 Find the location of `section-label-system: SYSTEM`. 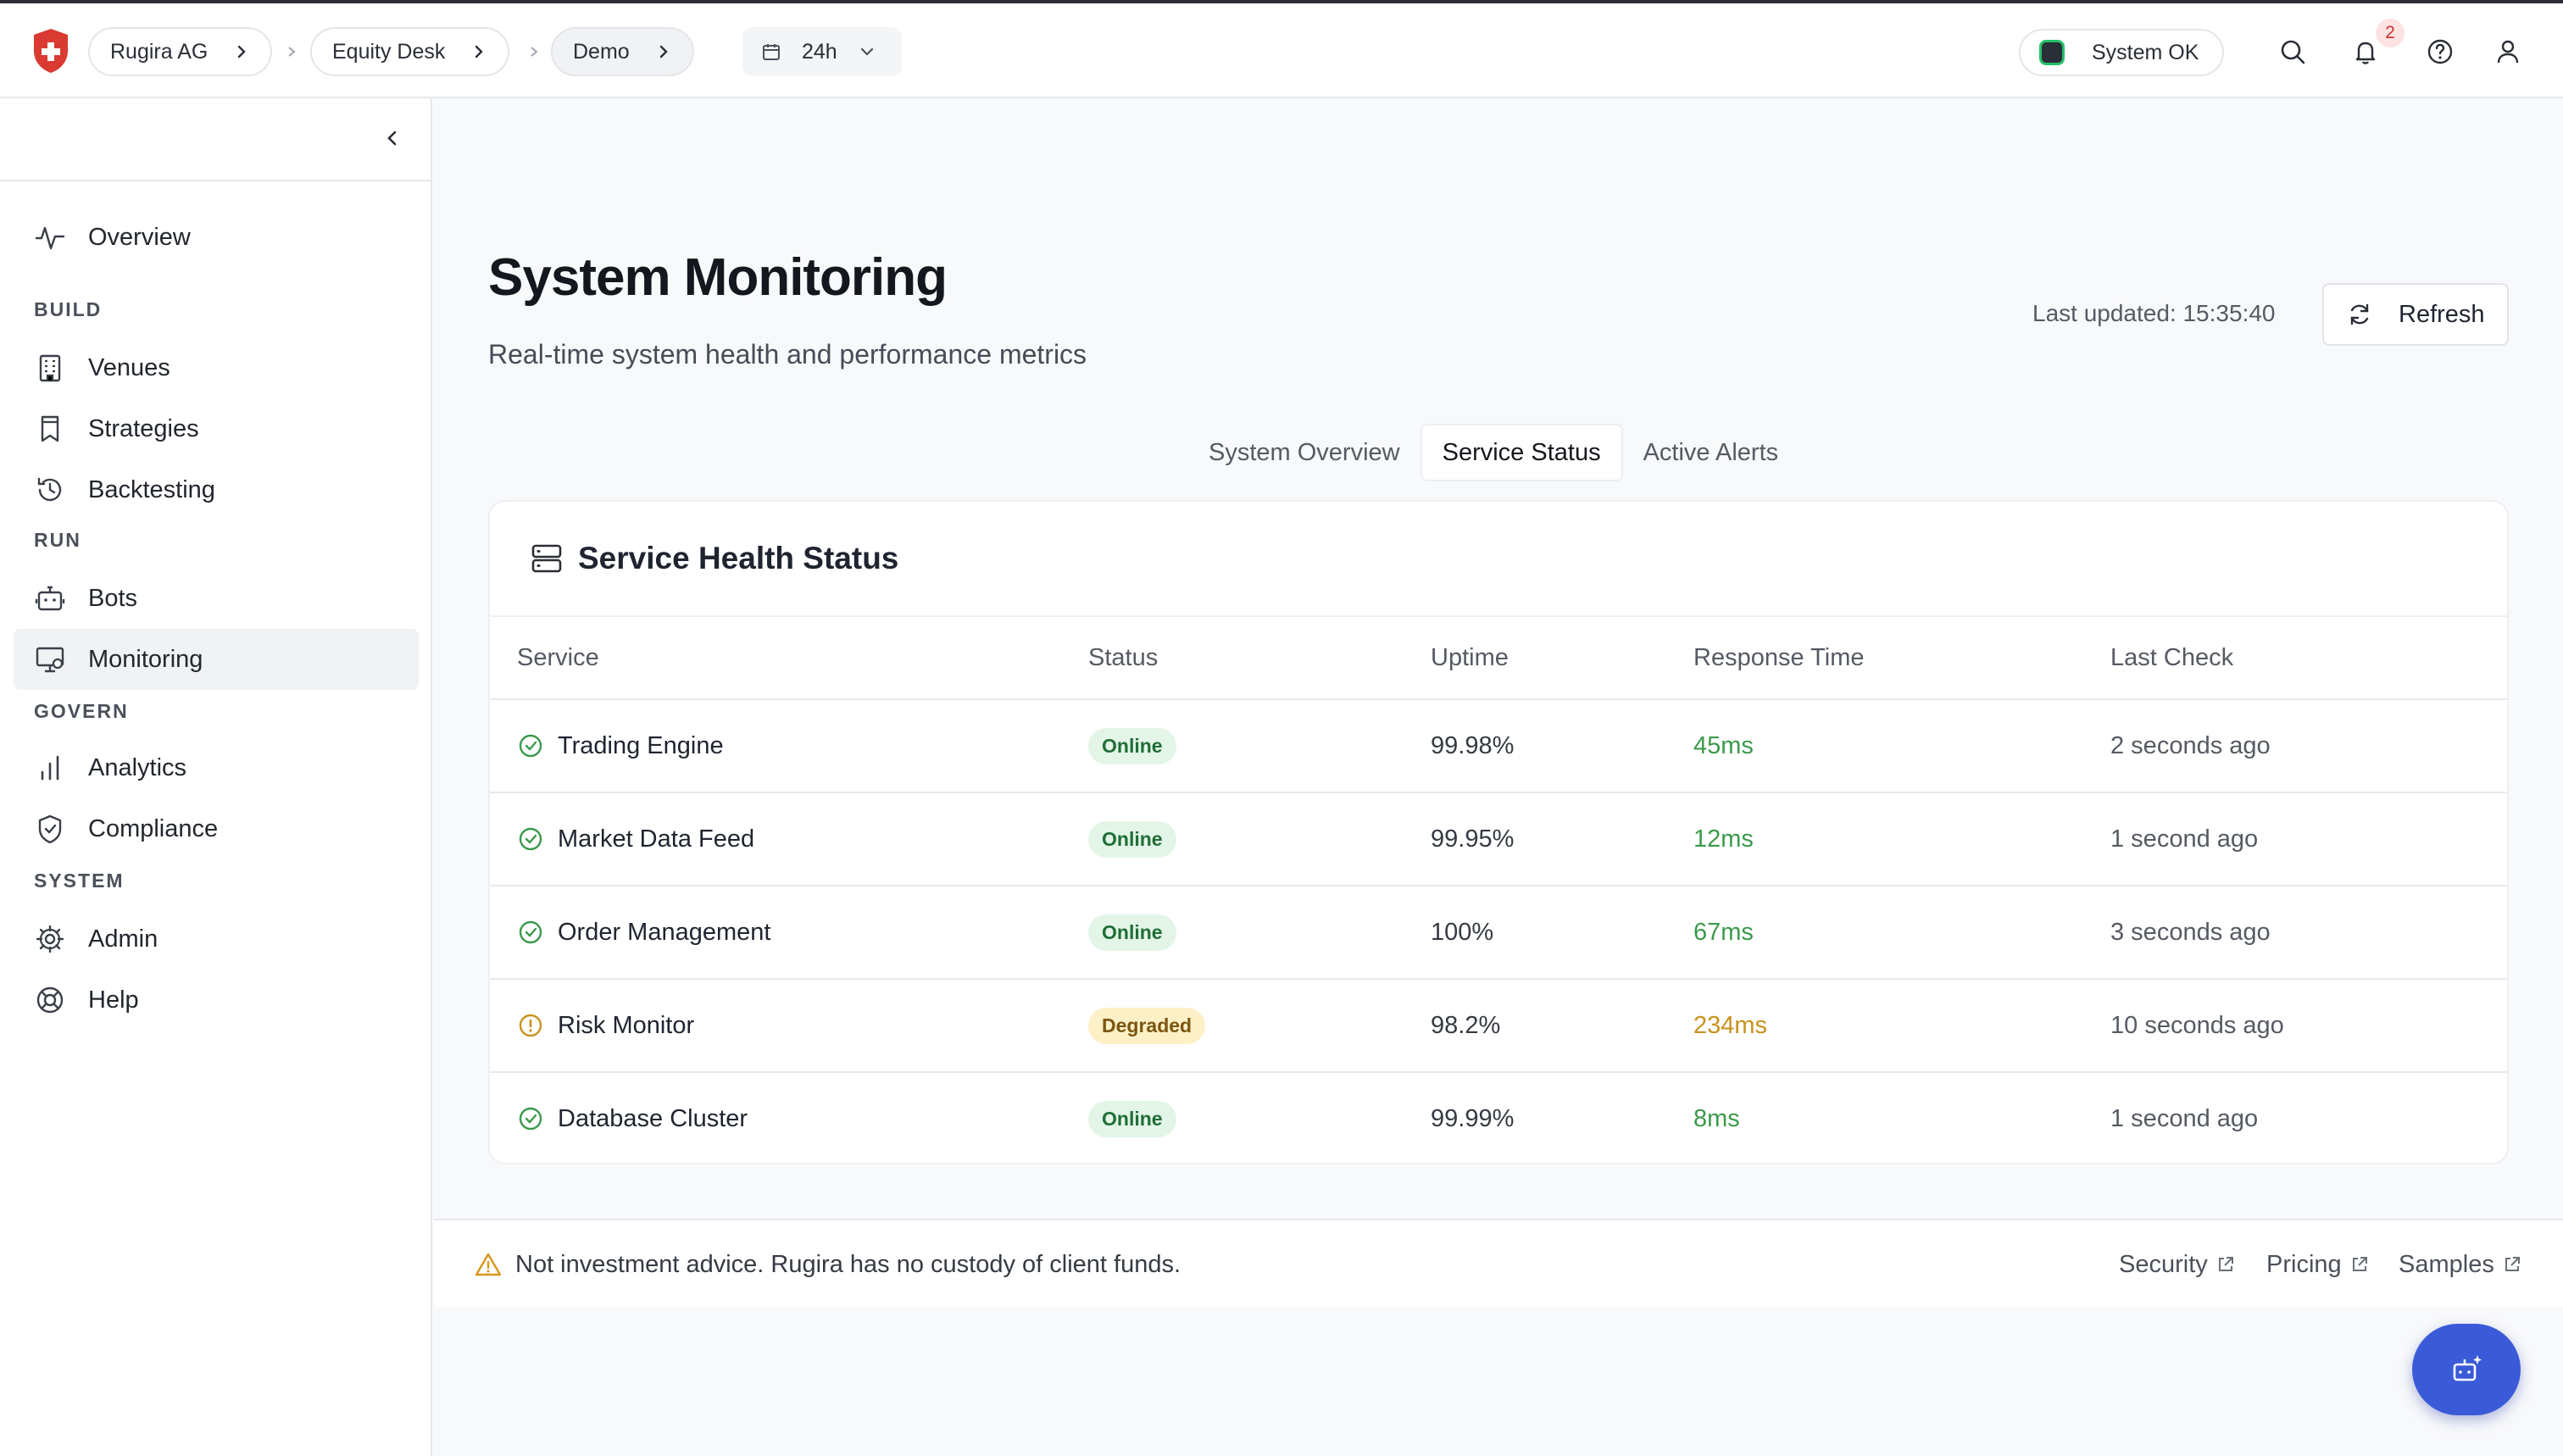

section-label-system: SYSTEM is located at coordinates (79, 881).